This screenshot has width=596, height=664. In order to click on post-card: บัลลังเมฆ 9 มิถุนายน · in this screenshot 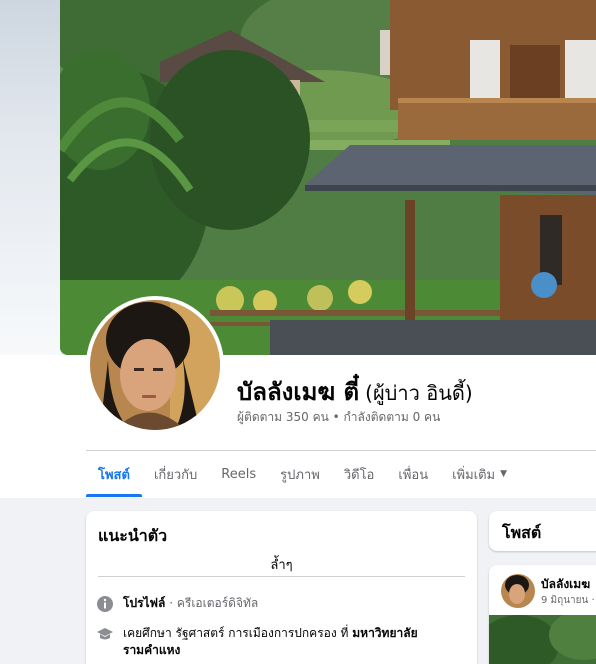, I will do `click(542, 614)`.